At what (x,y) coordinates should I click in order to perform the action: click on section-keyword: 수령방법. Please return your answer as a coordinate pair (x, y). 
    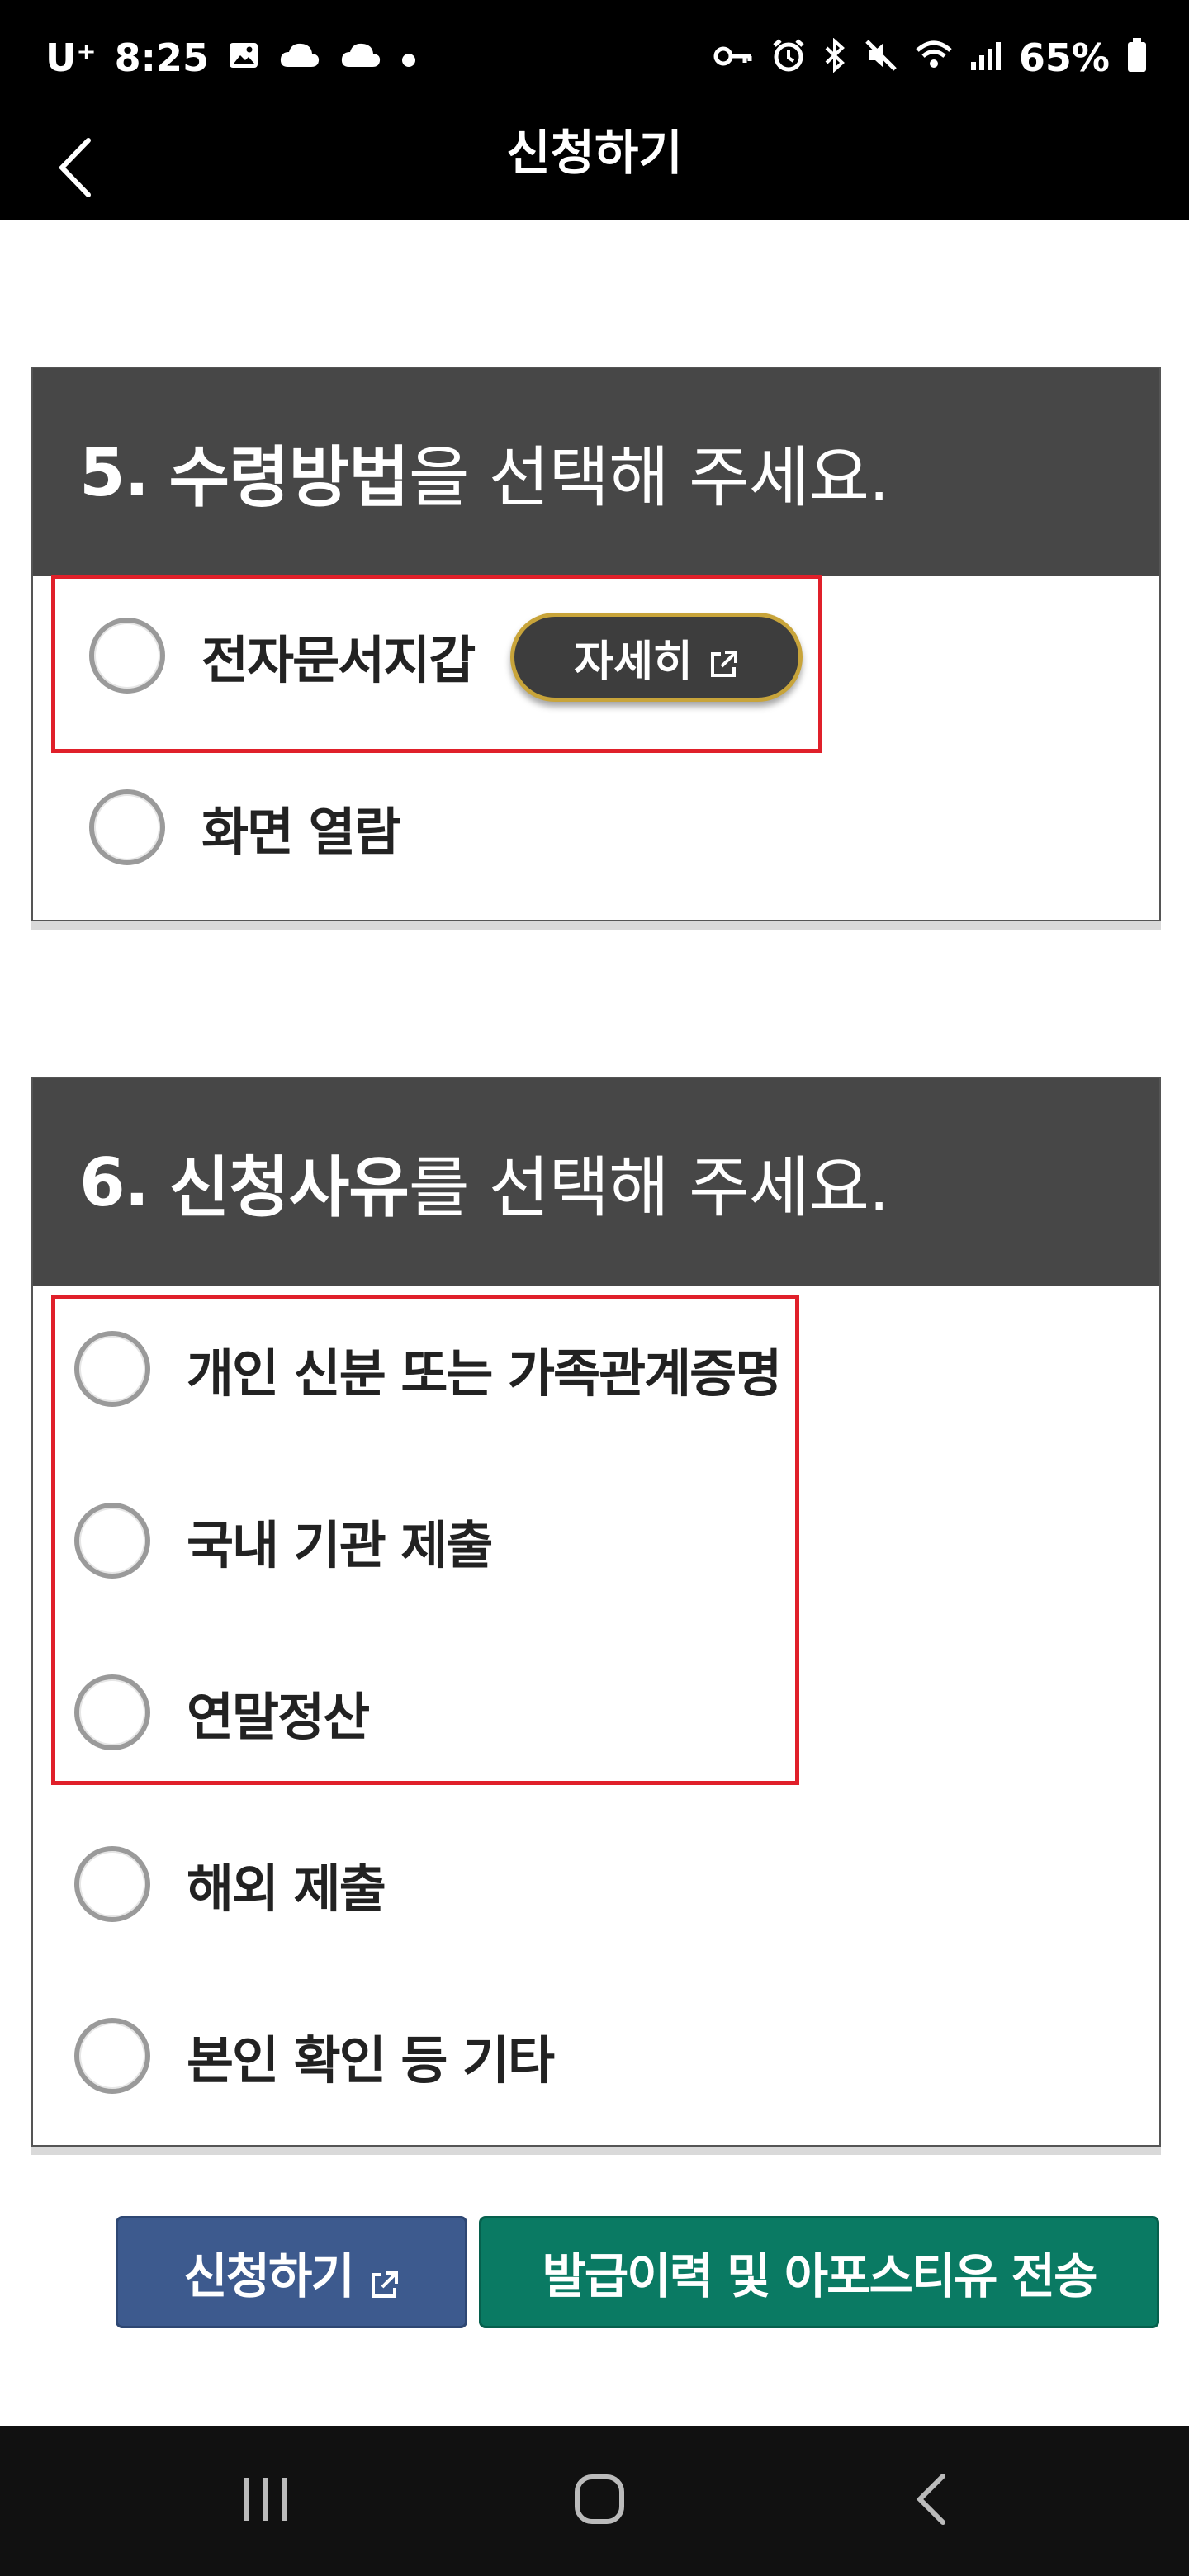
    Looking at the image, I should click on (289, 477).